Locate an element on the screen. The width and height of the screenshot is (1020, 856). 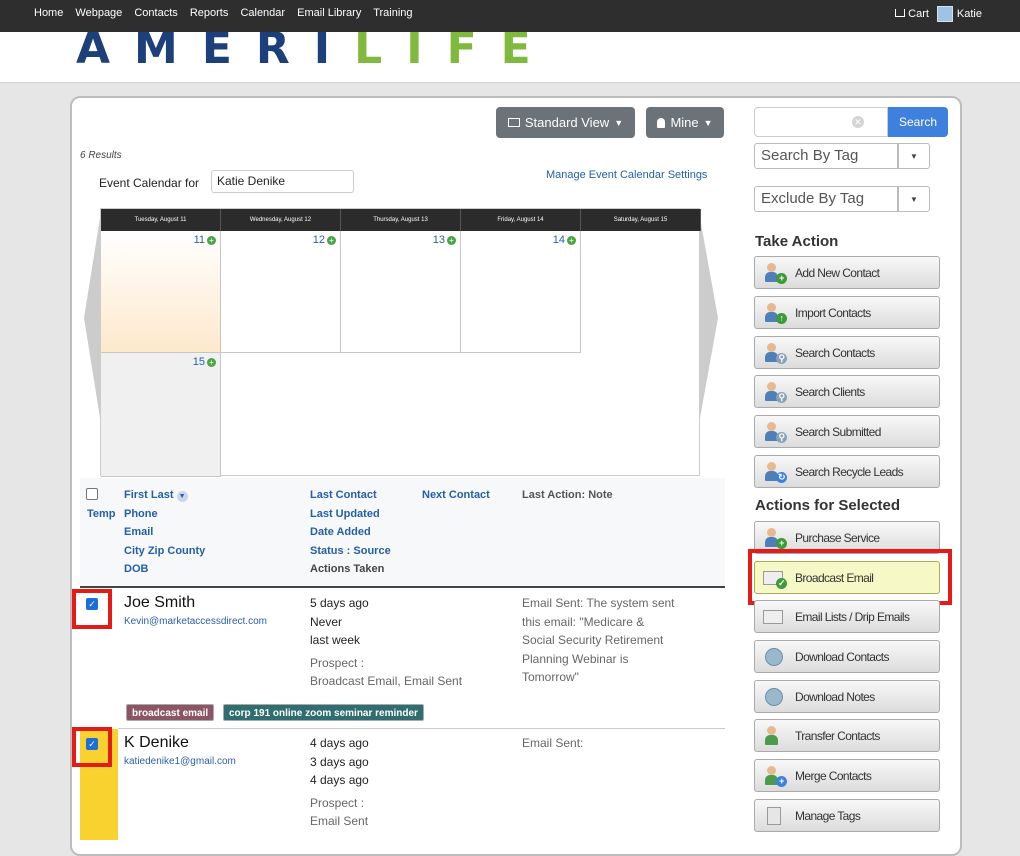
import-contacts-button: ↑ Import Contacts is located at coordinates (847, 312).